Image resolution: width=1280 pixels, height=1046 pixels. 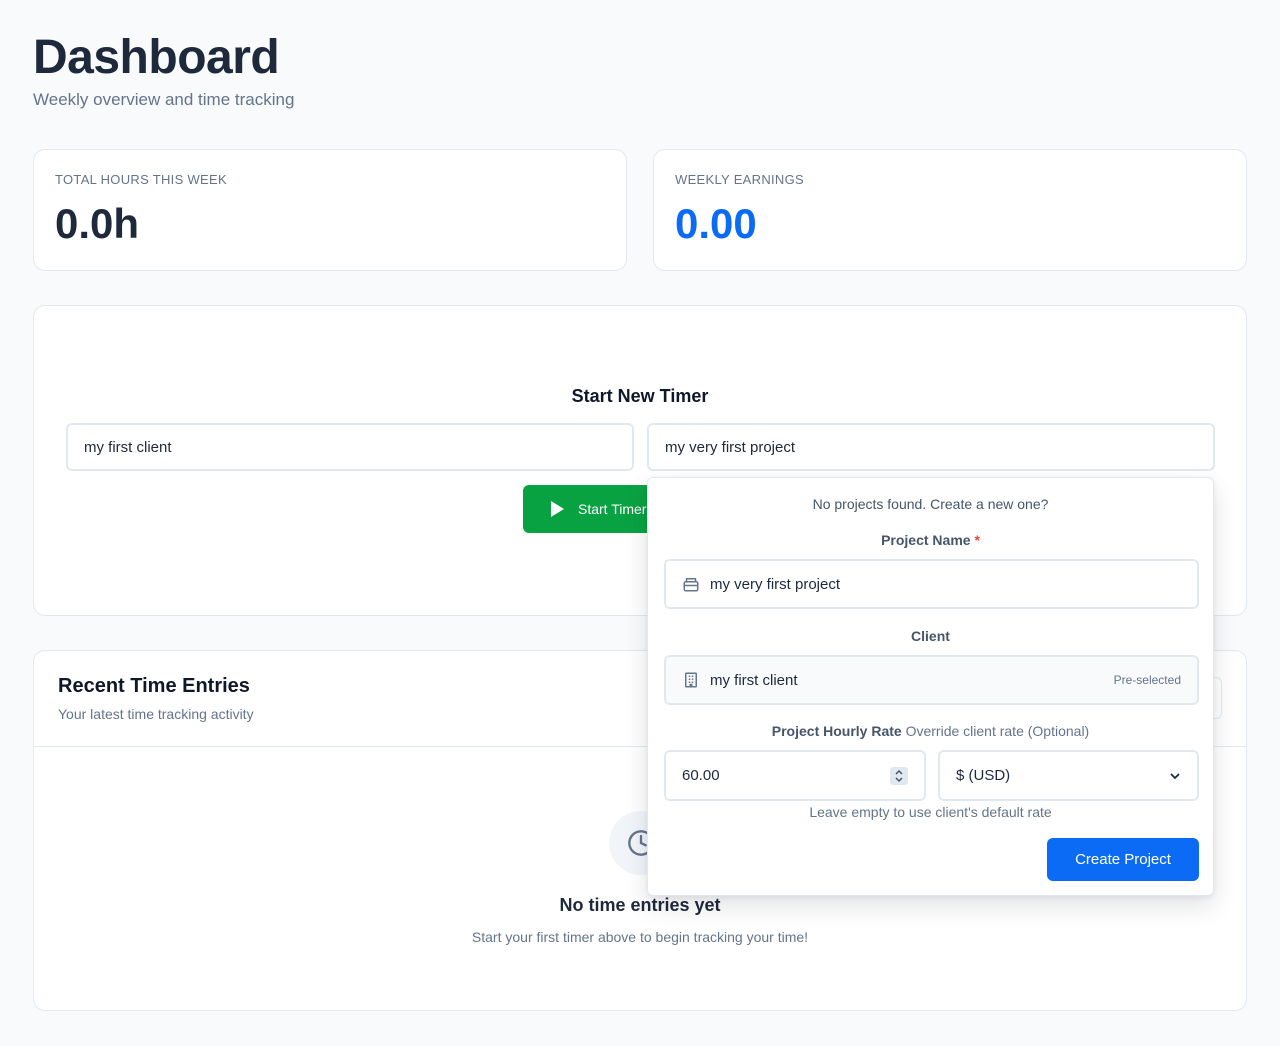 What do you see at coordinates (156, 57) in the screenshot?
I see `page-title: Dashboard` at bounding box center [156, 57].